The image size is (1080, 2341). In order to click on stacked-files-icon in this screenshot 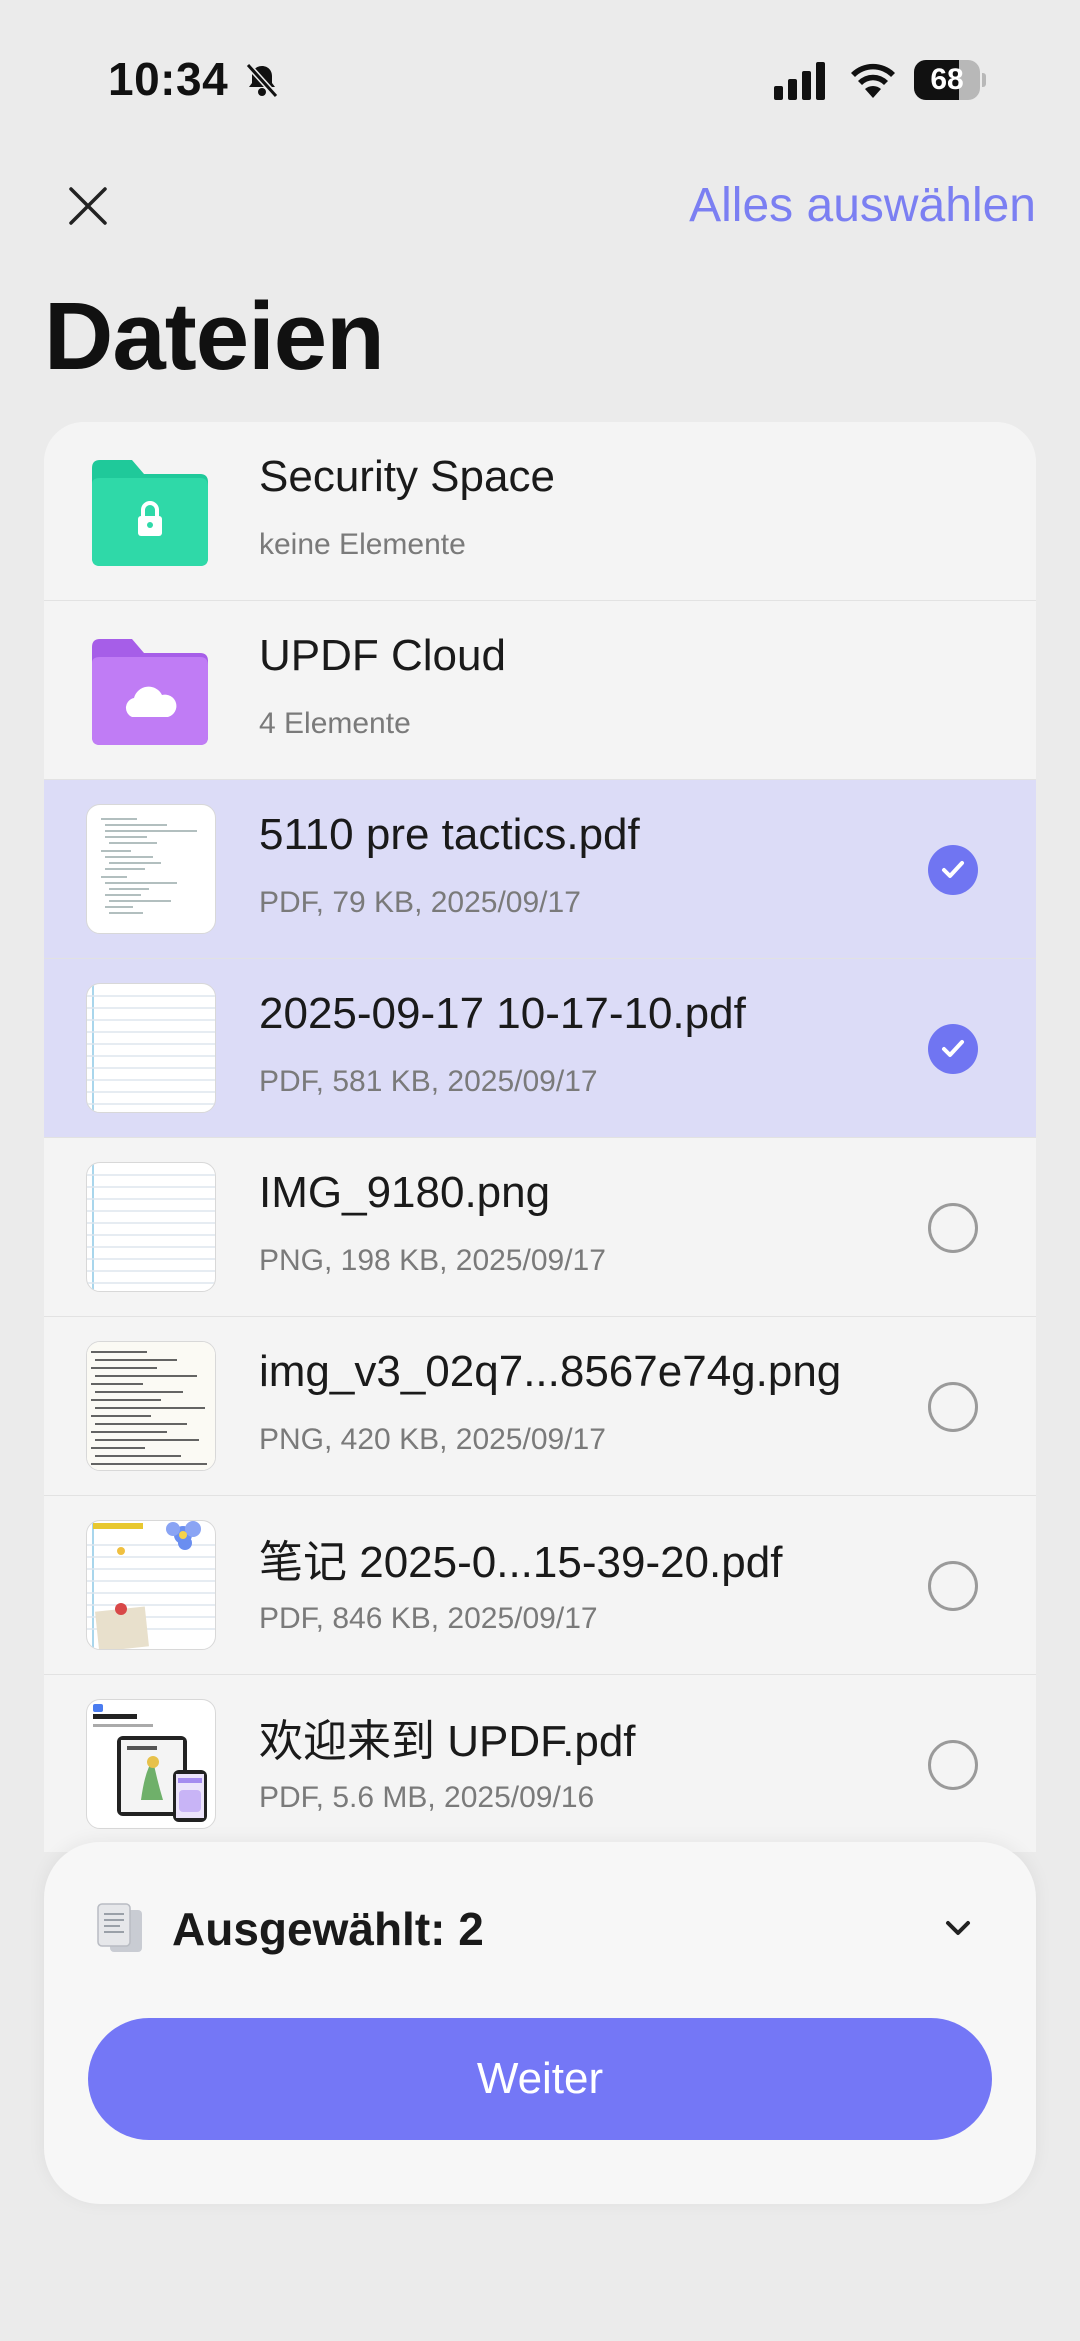, I will do `click(119, 1927)`.